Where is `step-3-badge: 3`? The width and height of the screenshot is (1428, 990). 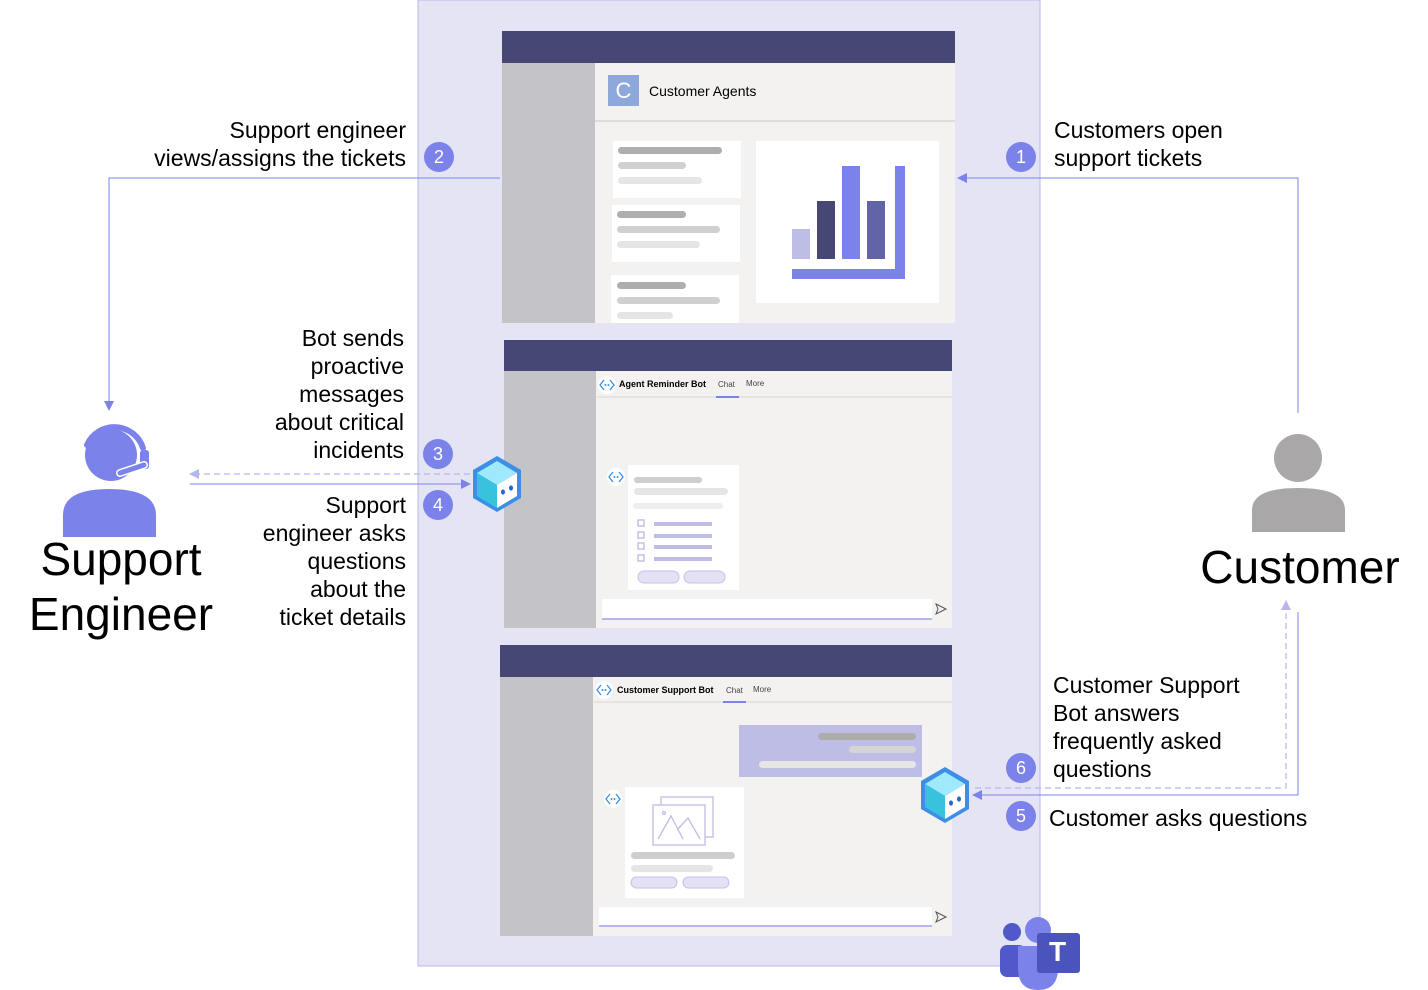
step-3-badge: 3 is located at coordinates (438, 454).